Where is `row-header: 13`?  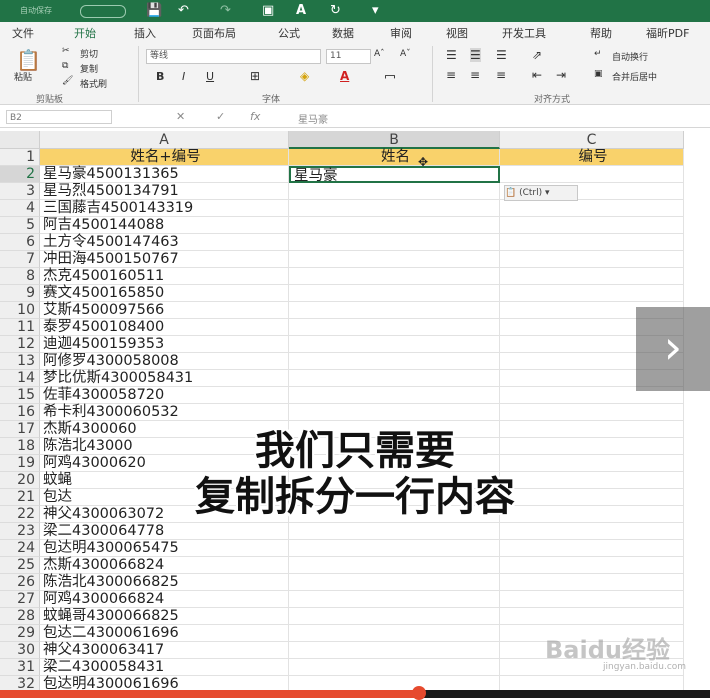 row-header: 13 is located at coordinates (20, 361).